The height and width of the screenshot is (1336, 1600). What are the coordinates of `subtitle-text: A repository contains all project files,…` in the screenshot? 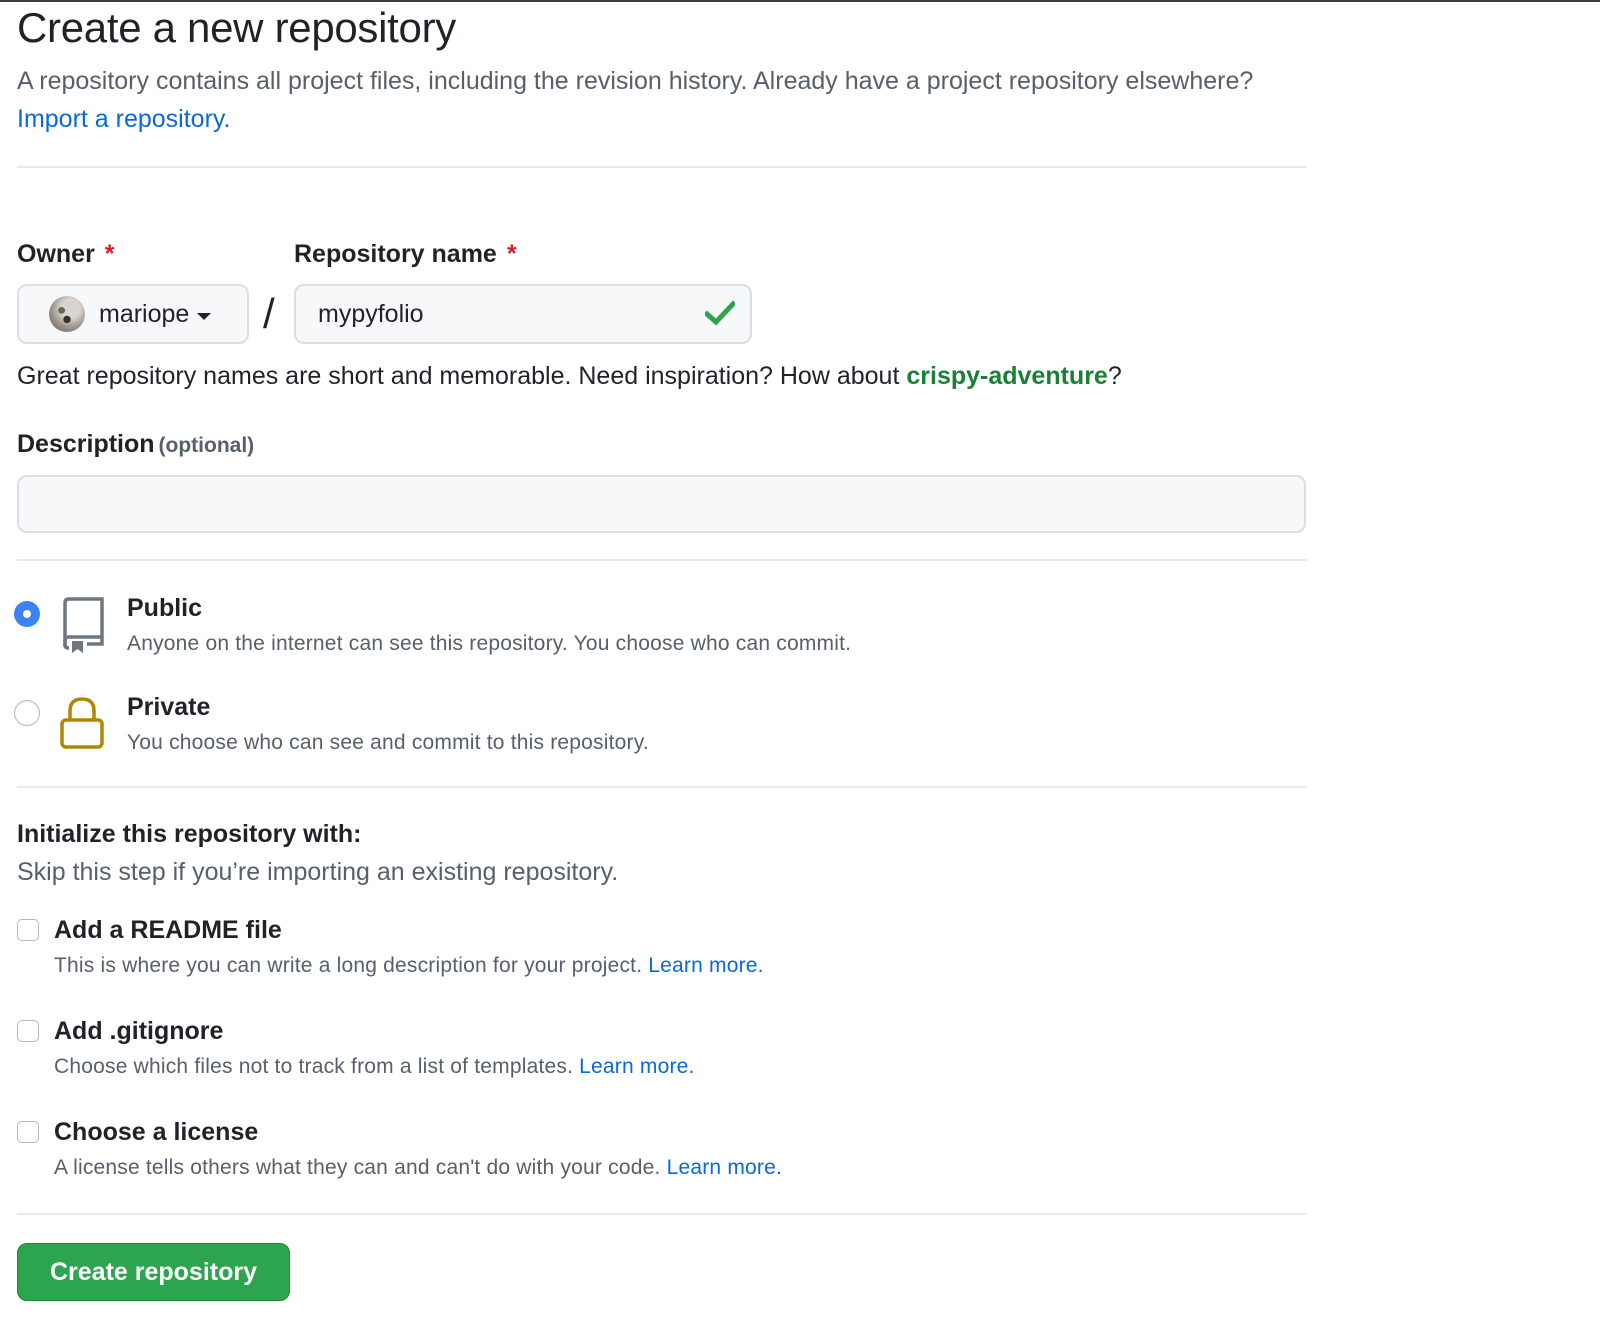 It's located at (635, 81).